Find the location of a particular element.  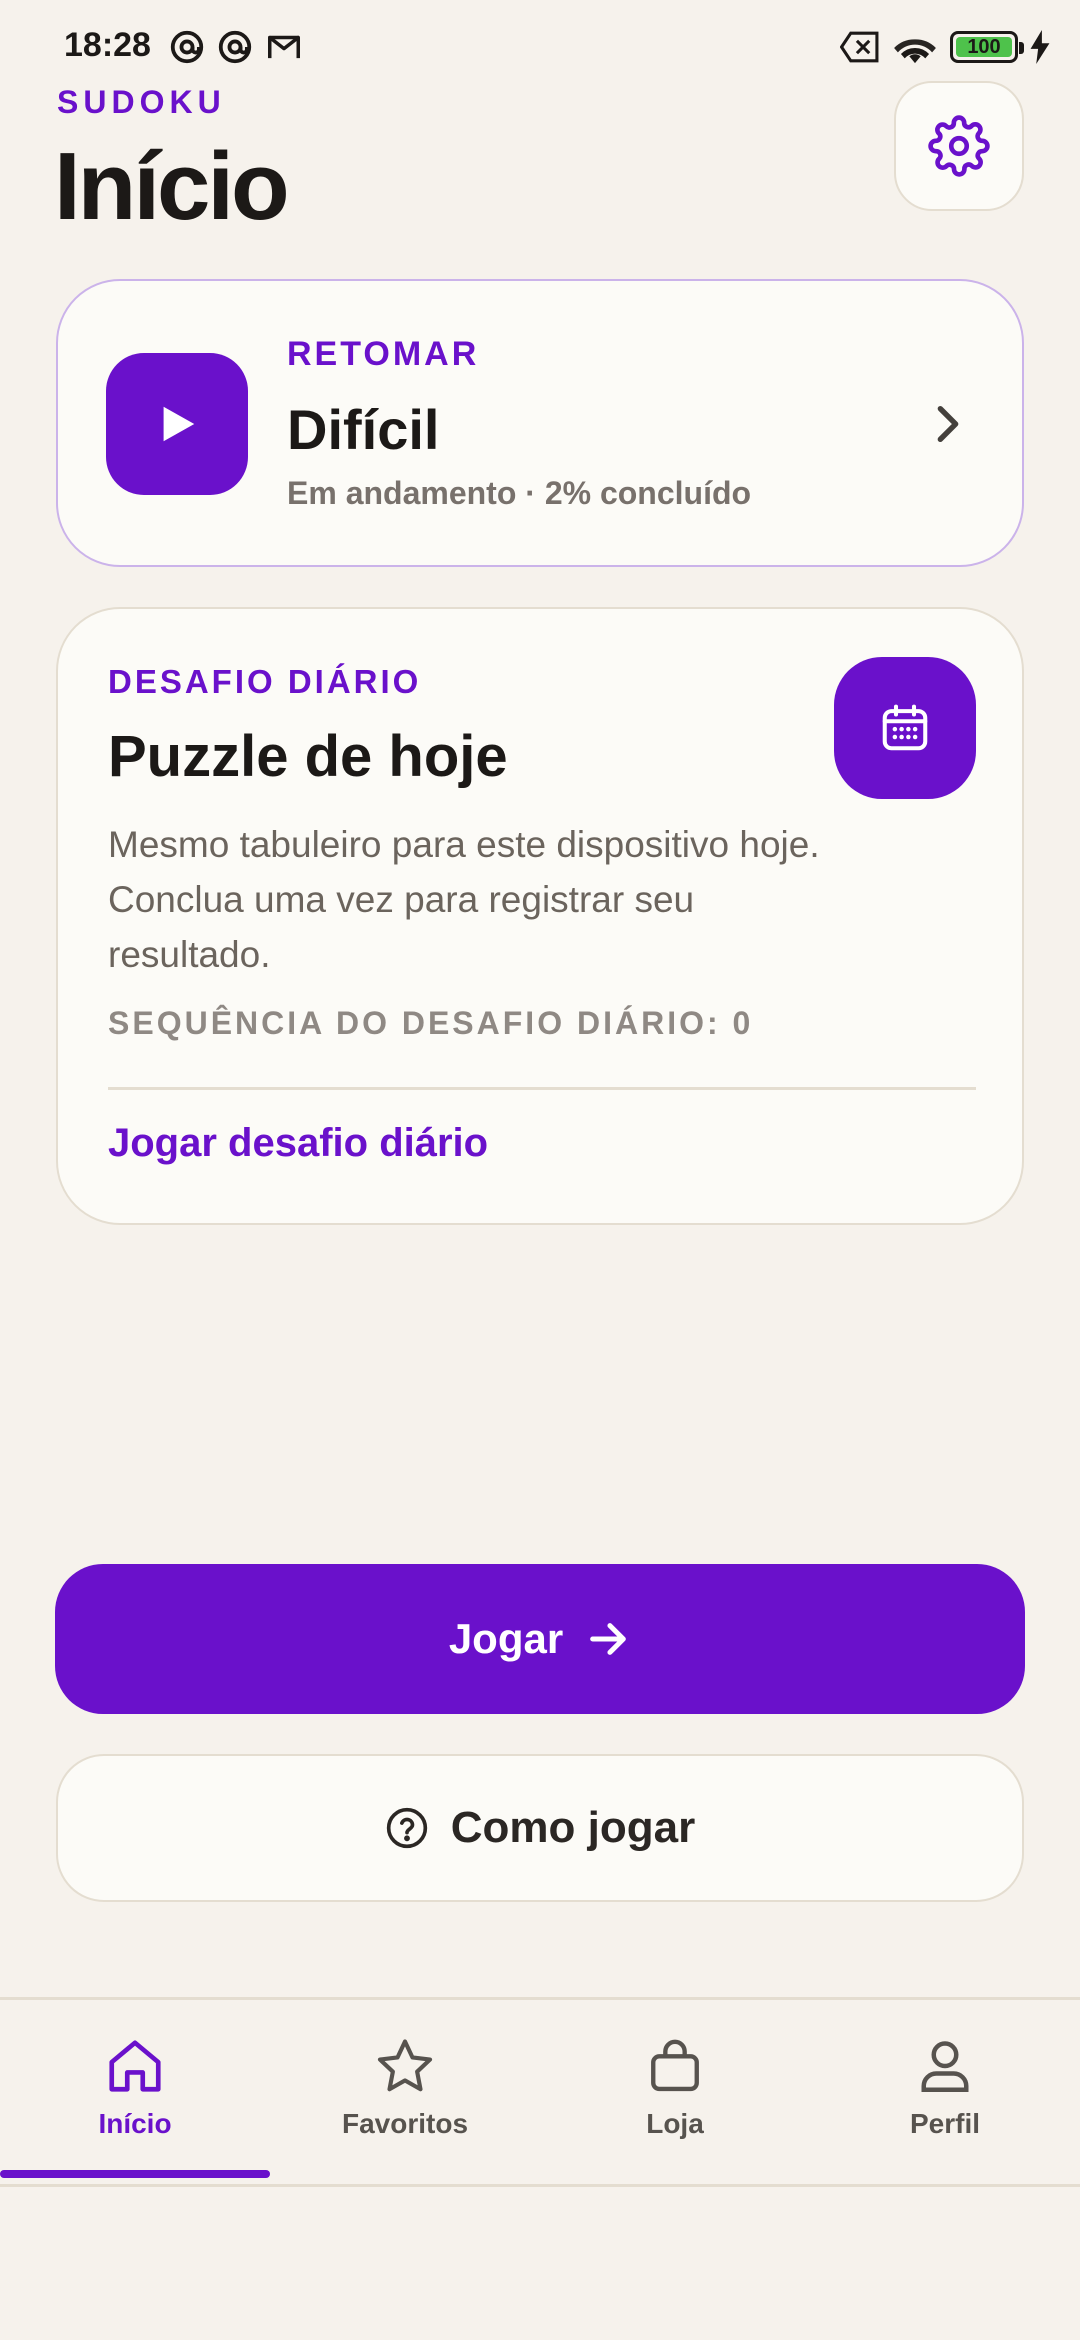

battery-level-text: 100 is located at coordinates (984, 46).